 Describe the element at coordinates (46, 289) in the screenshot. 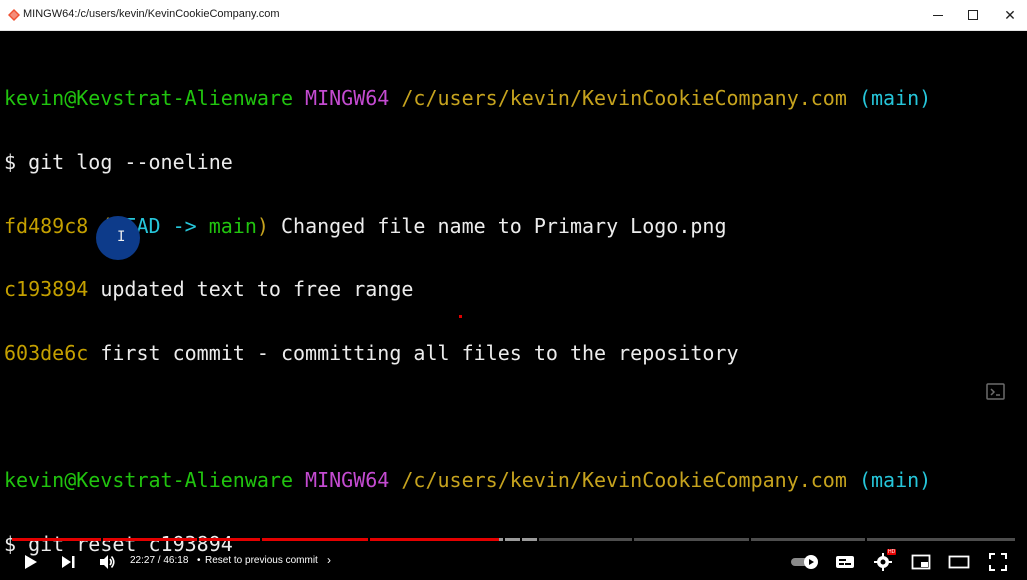

I see `commit-hash: c193894` at that location.